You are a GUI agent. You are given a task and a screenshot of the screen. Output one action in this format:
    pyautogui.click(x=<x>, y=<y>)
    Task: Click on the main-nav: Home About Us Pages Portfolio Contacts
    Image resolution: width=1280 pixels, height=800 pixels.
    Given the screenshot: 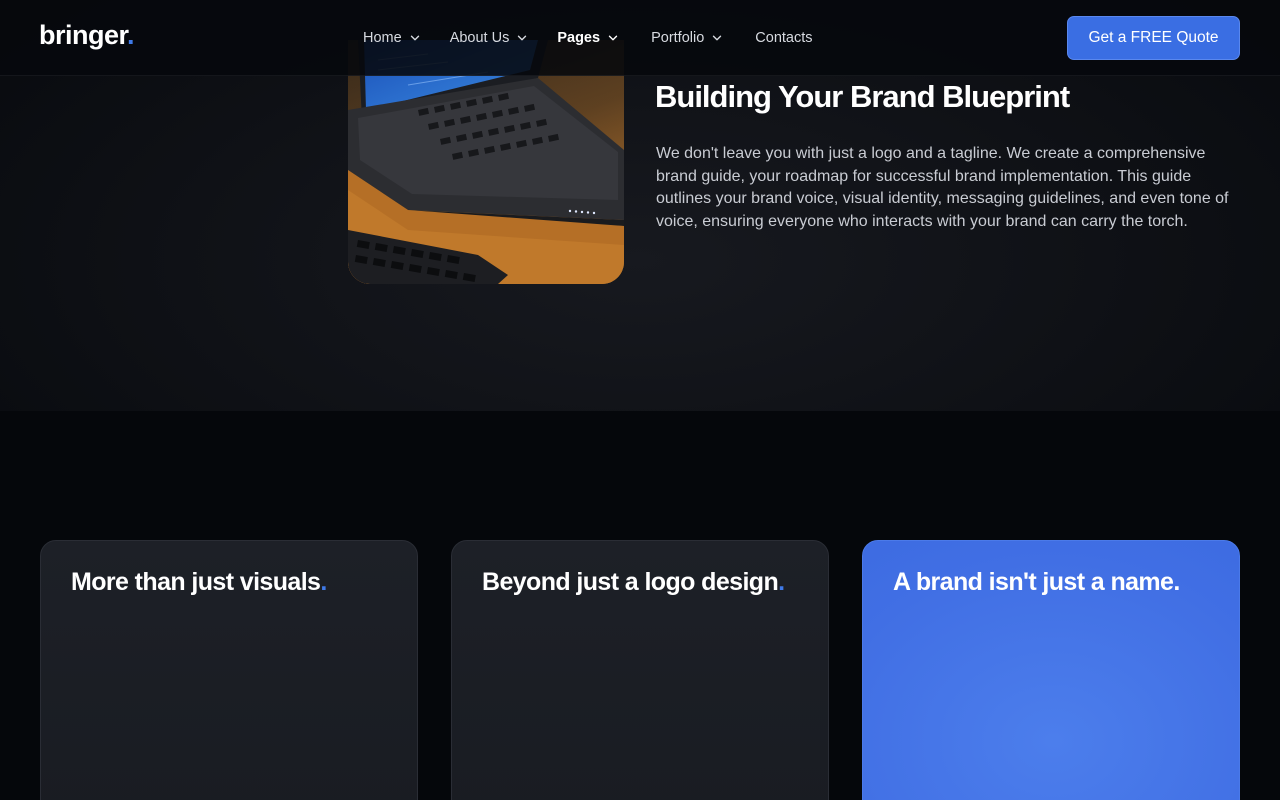 What is the action you would take?
    pyautogui.click(x=588, y=38)
    